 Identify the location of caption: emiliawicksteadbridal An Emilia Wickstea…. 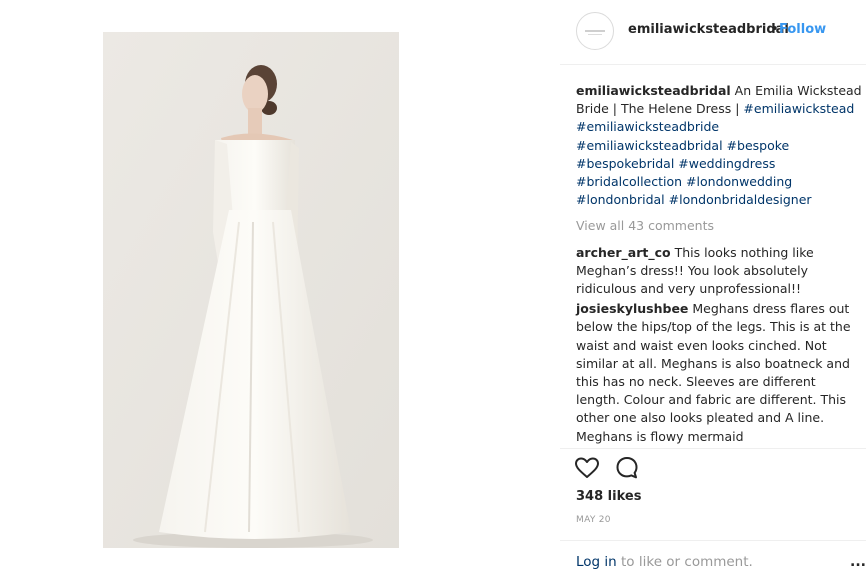
(719, 145).